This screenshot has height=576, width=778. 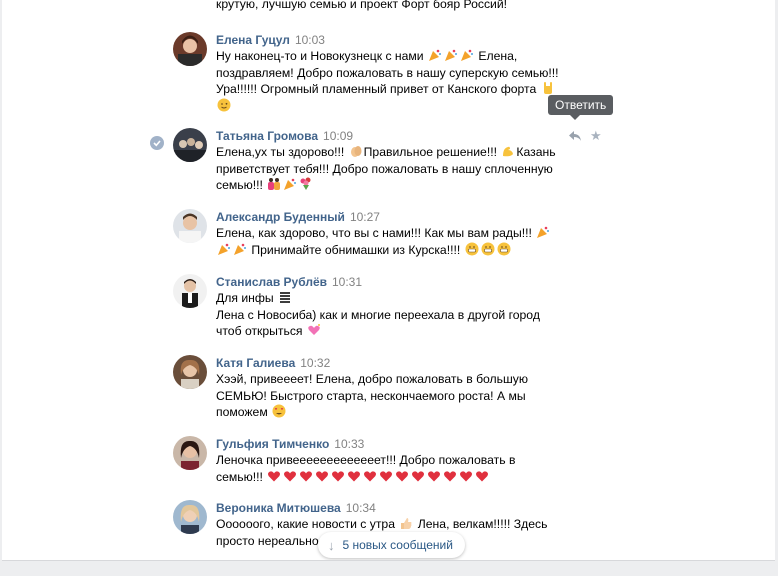 I want to click on message-header: Вероника Митюшева 10:34, so click(x=296, y=508).